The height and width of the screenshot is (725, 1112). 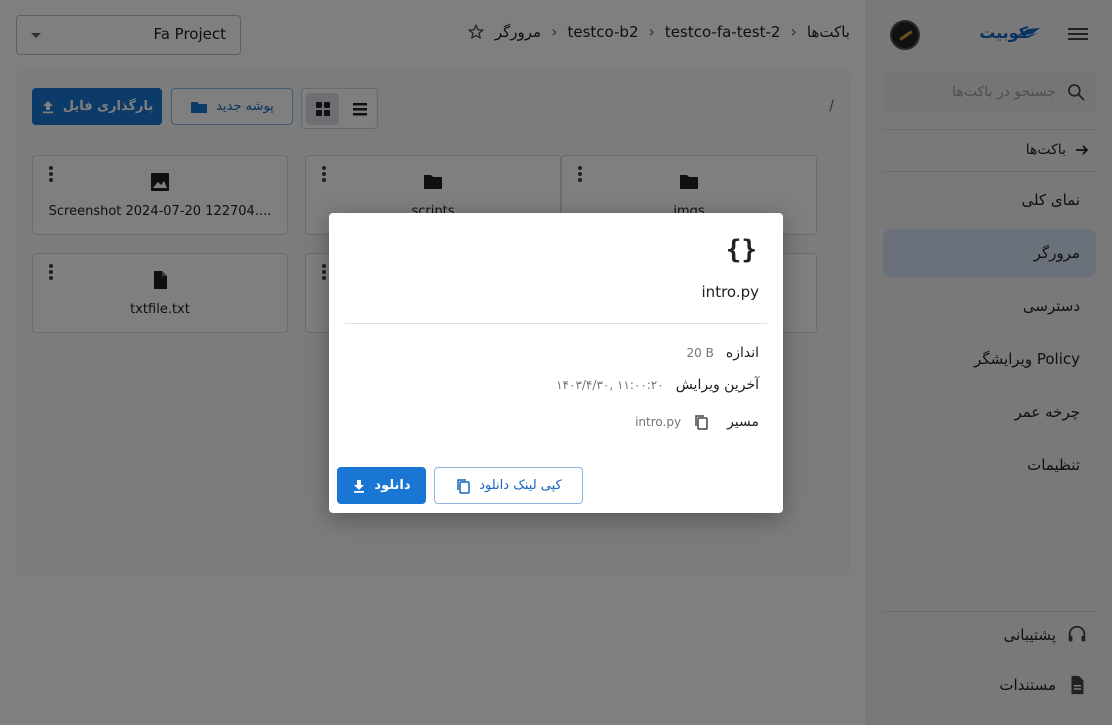 What do you see at coordinates (742, 353) in the screenshot?
I see `size-label: اندازه` at bounding box center [742, 353].